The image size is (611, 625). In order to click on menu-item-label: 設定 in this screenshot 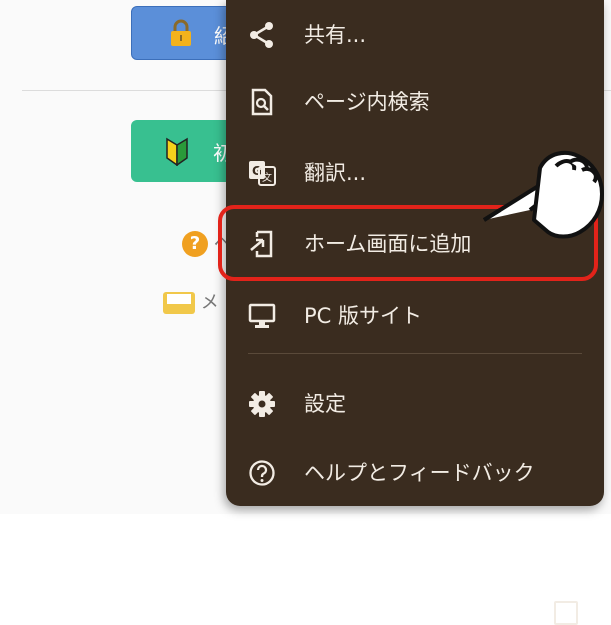, I will do `click(325, 404)`.